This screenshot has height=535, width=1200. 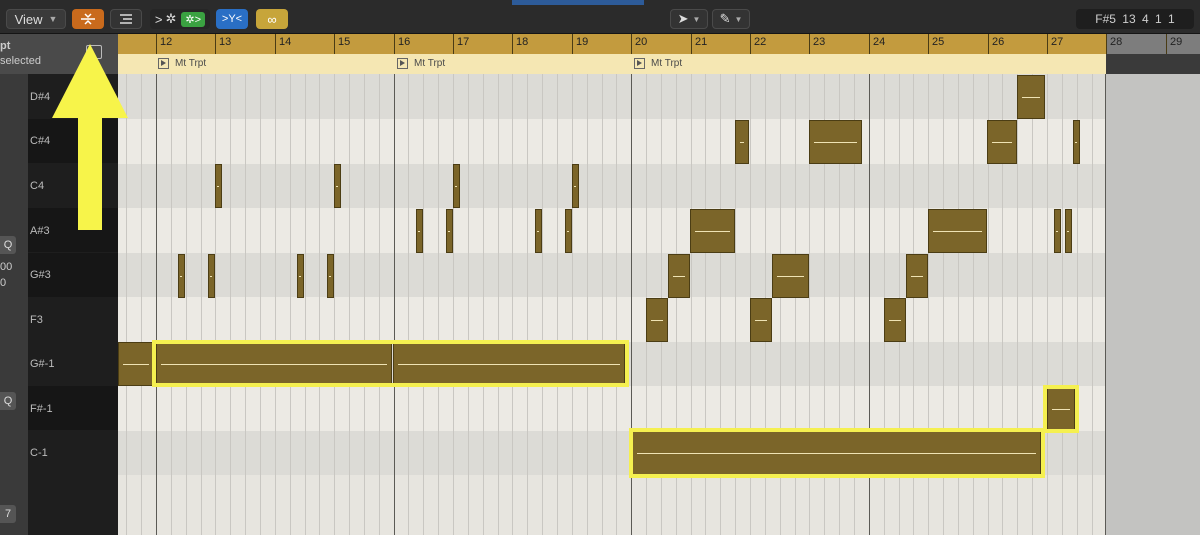 I want to click on midi-port-icon: ✲, so click(x=171, y=18).